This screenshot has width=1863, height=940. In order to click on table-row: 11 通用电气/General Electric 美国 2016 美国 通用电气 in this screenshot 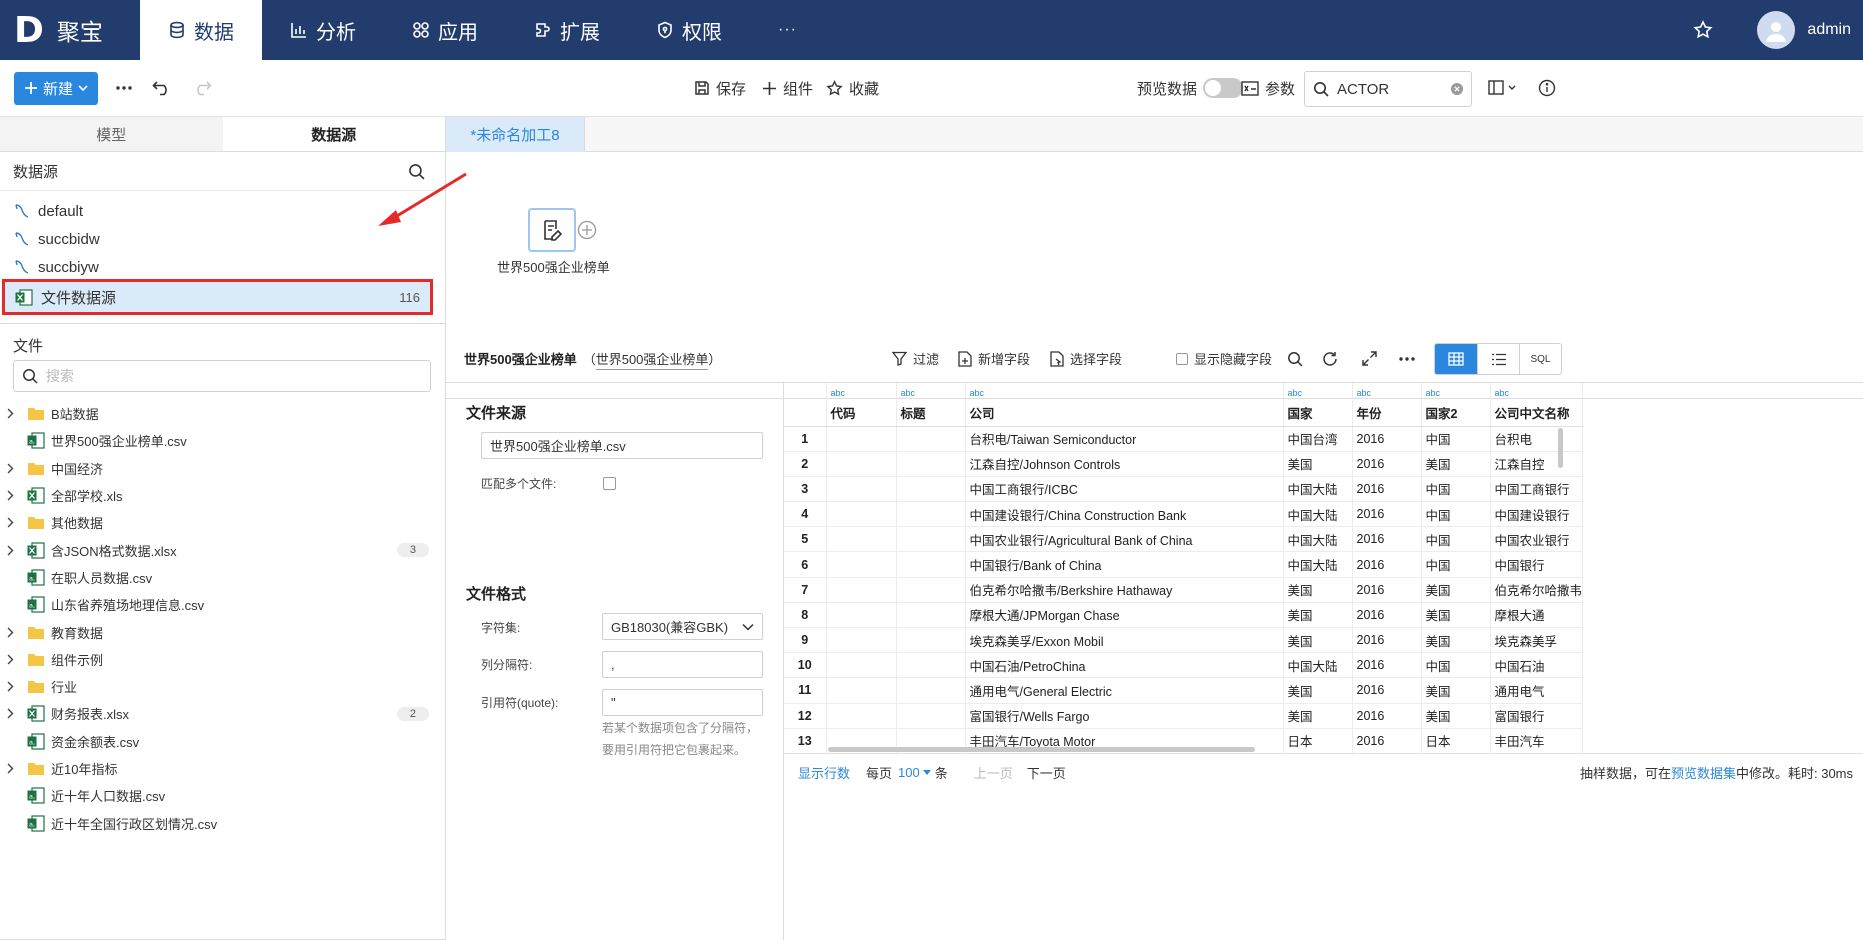, I will do `click(1184, 690)`.